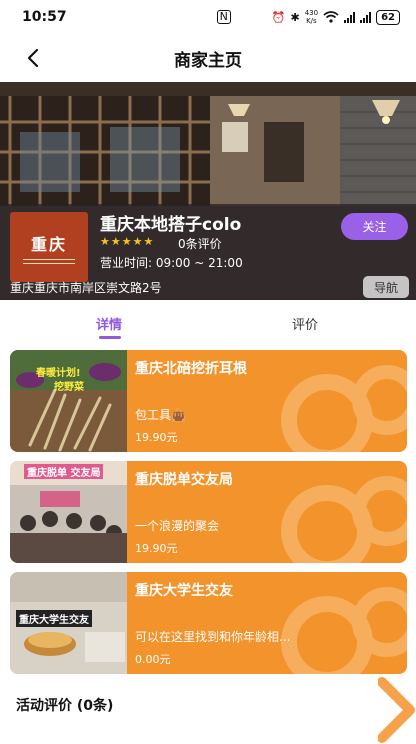  I want to click on product-image-caption: 重庆大学生交友, so click(54, 618).